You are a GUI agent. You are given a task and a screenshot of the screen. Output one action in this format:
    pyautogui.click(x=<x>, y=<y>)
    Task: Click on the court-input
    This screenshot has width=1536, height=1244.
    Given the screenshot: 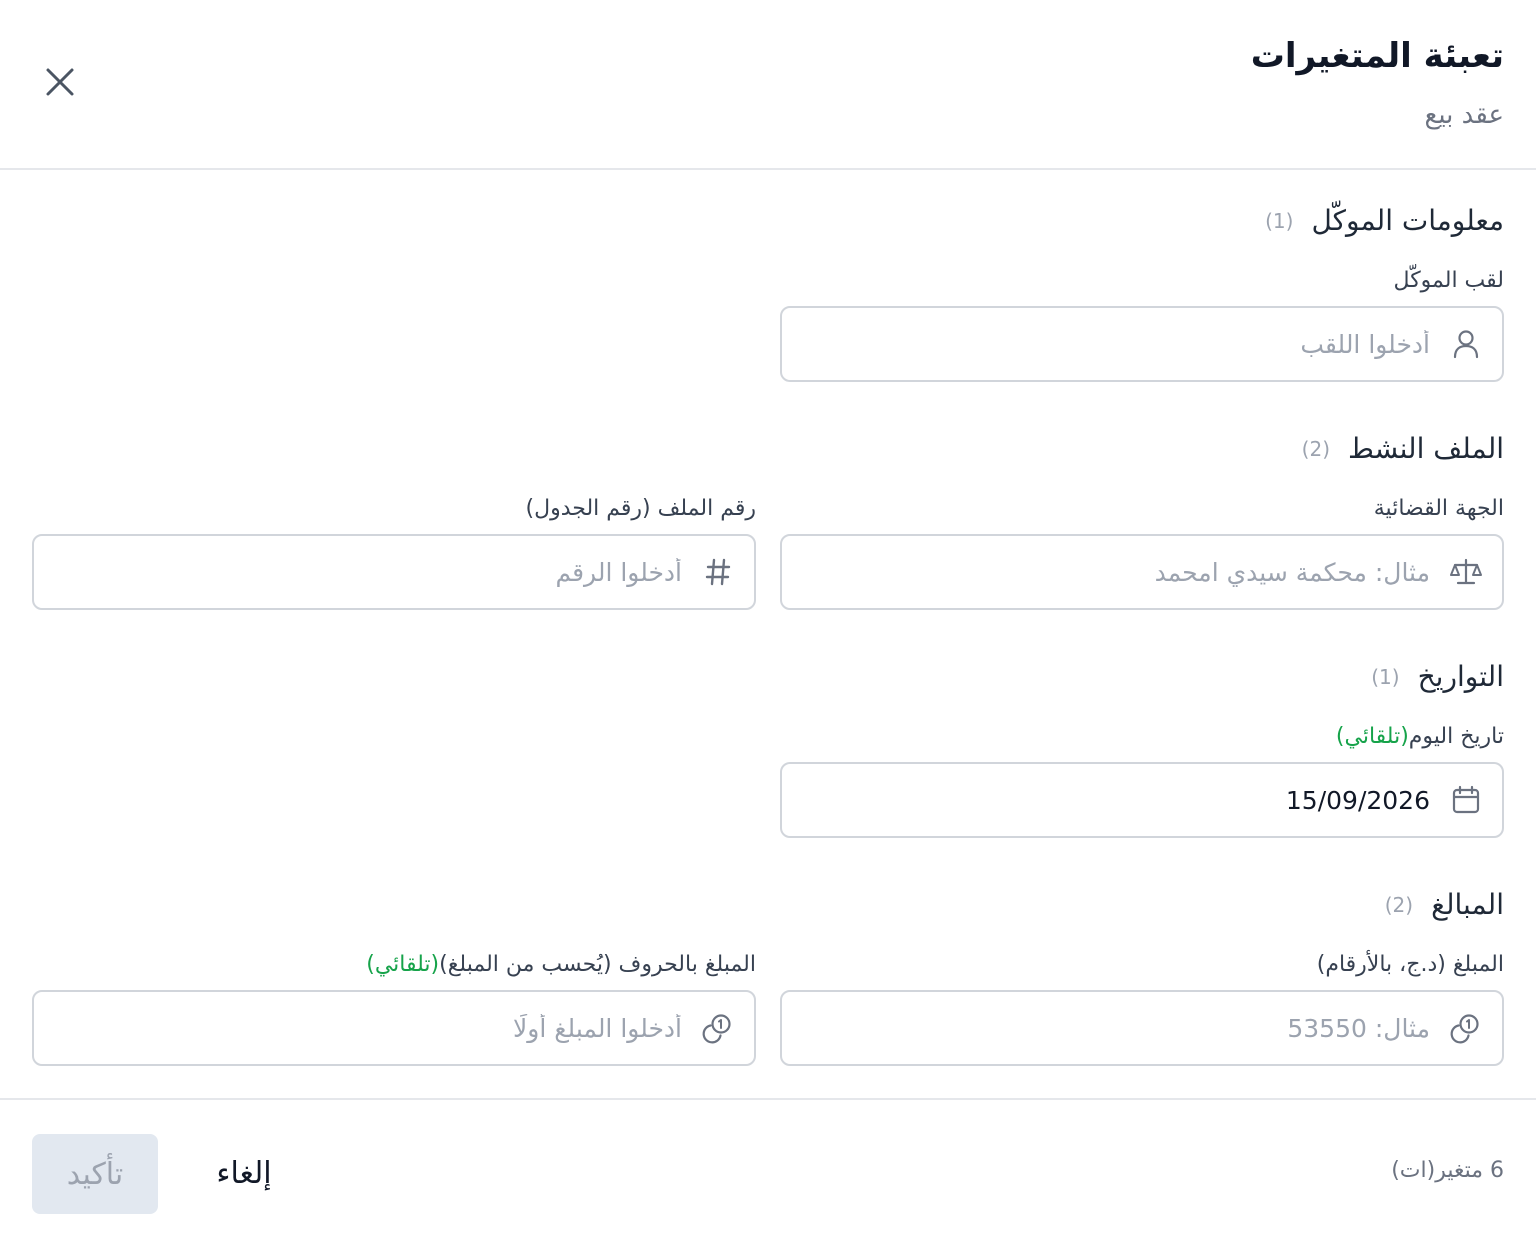 What is the action you would take?
    pyautogui.click(x=1116, y=572)
    